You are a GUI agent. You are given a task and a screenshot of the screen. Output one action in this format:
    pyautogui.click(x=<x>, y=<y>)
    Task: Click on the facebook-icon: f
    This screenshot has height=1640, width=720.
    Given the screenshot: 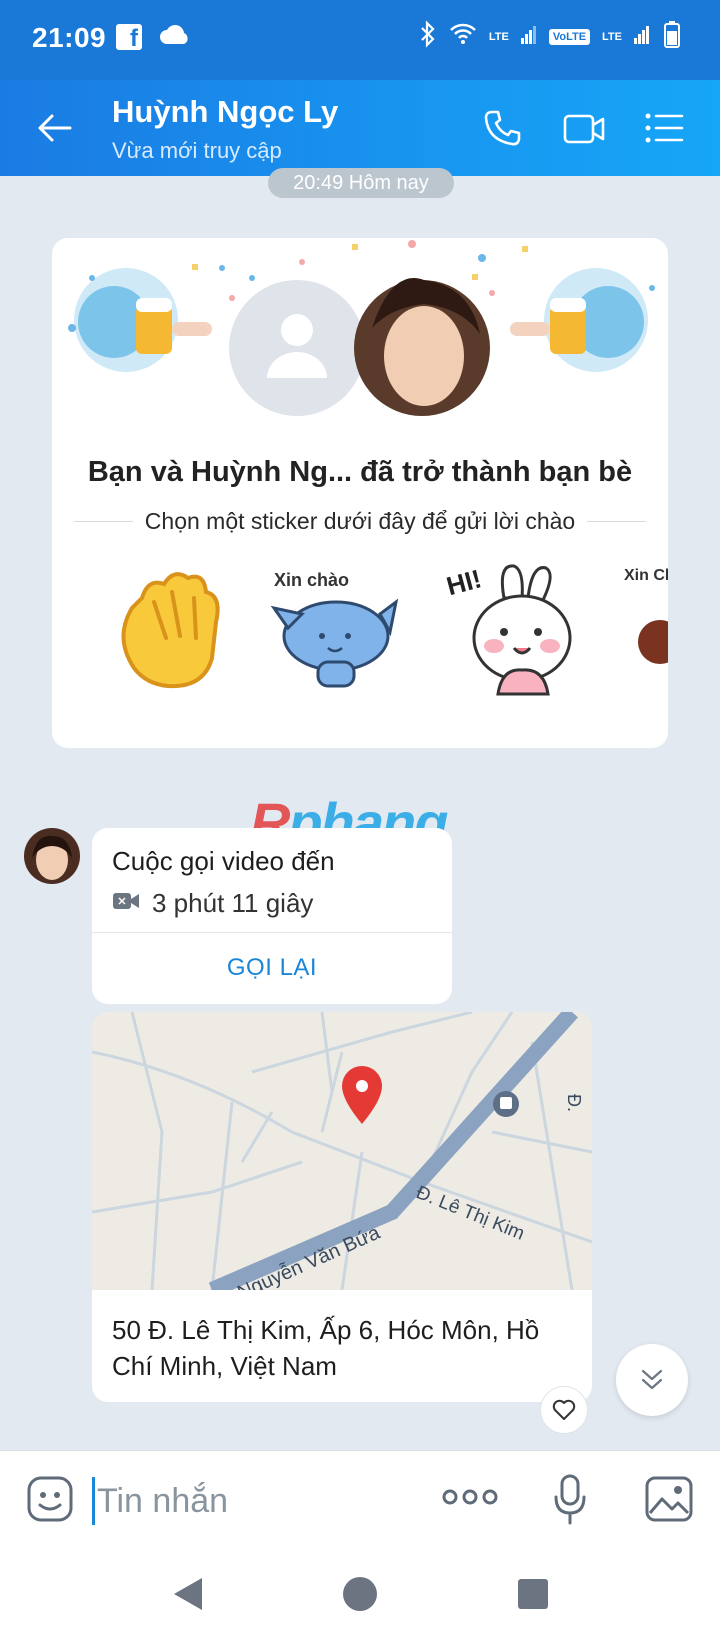 What is the action you would take?
    pyautogui.click(x=129, y=37)
    